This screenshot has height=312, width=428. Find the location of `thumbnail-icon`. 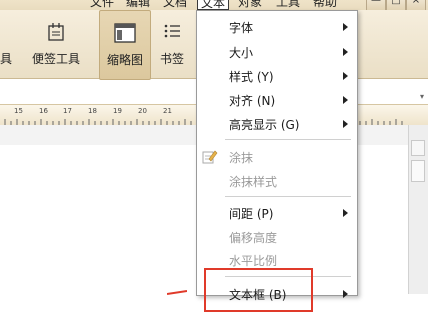

thumbnail-icon is located at coordinates (125, 34).